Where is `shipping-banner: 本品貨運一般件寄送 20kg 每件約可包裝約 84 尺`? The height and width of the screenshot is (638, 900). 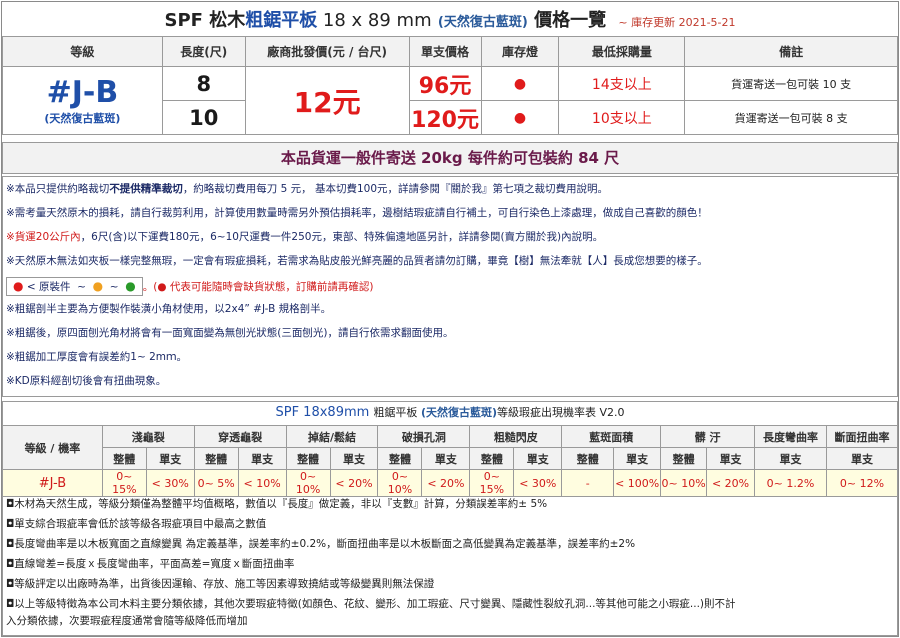 shipping-banner: 本品貨運一般件寄送 20kg 每件約可包裝約 84 尺 is located at coordinates (450, 158).